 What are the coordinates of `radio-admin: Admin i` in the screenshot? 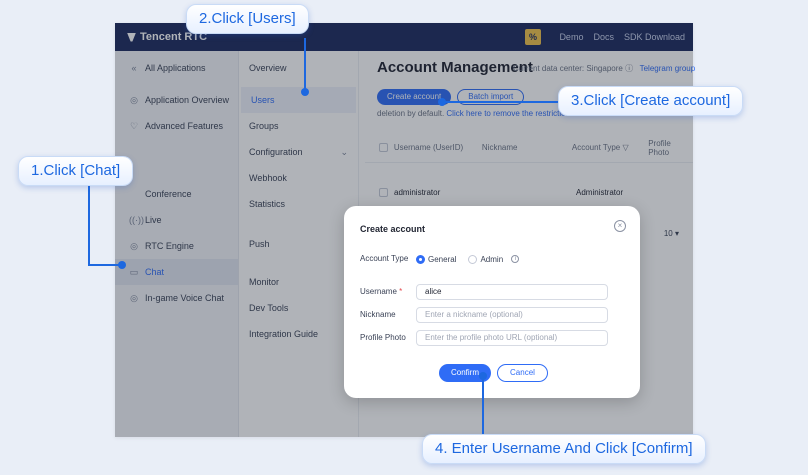 It's located at (494, 259).